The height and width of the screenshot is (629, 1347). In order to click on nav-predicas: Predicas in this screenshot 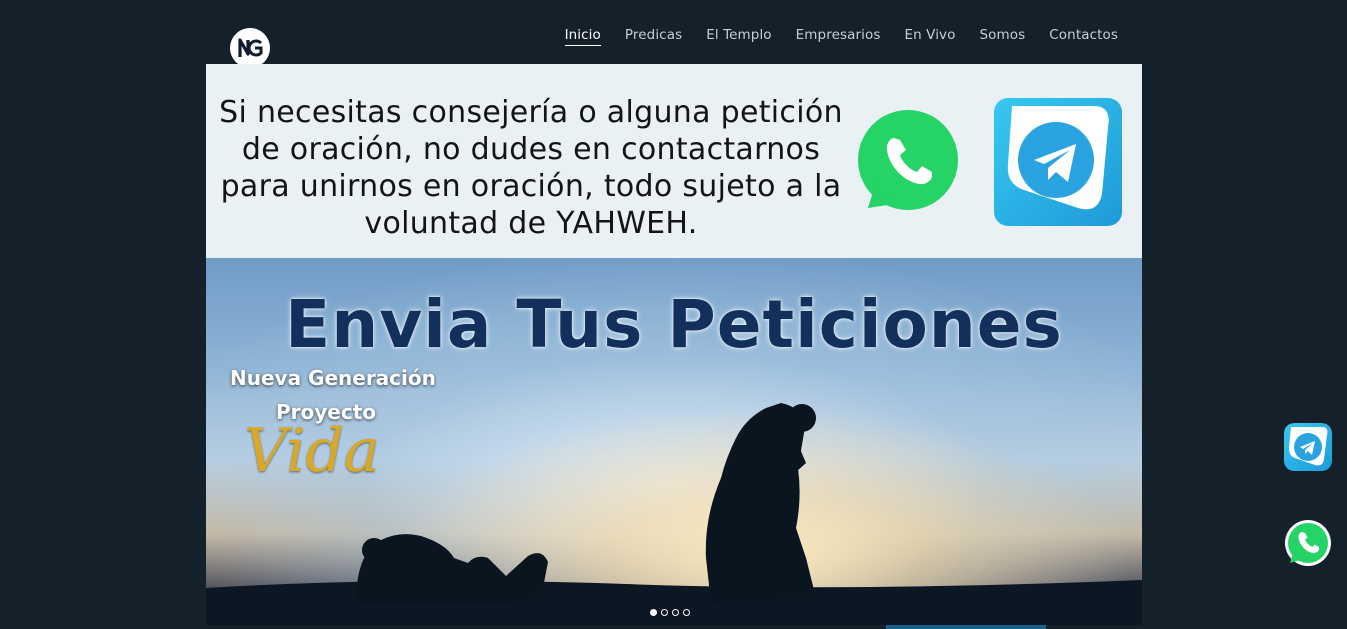, I will do `click(653, 36)`.